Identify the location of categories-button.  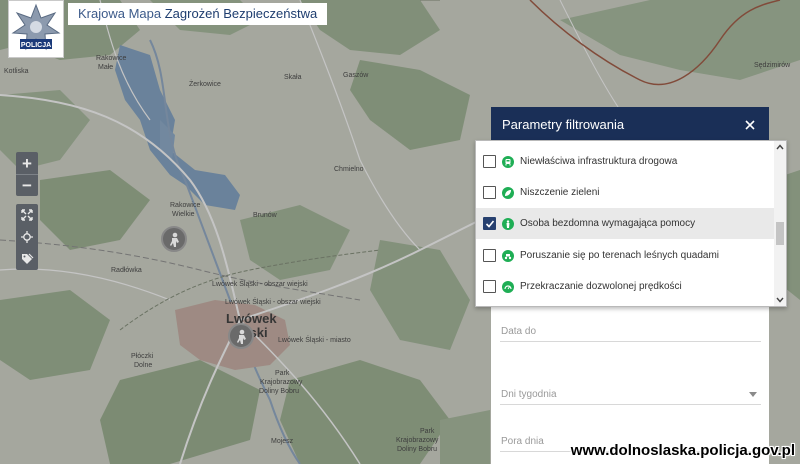
(27, 259).